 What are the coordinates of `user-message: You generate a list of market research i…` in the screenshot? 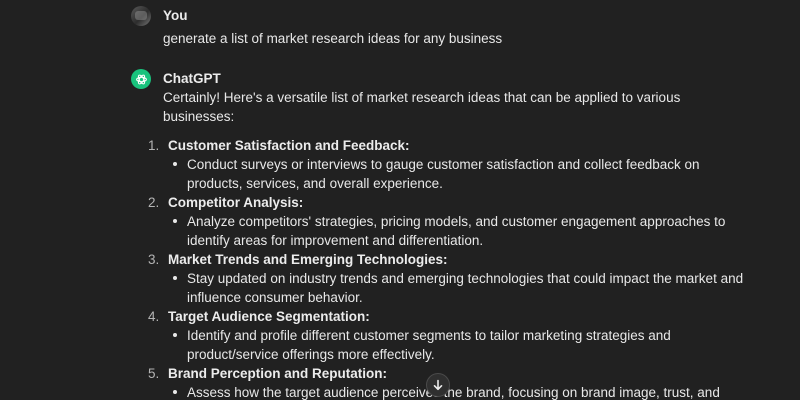 It's located at (451, 27).